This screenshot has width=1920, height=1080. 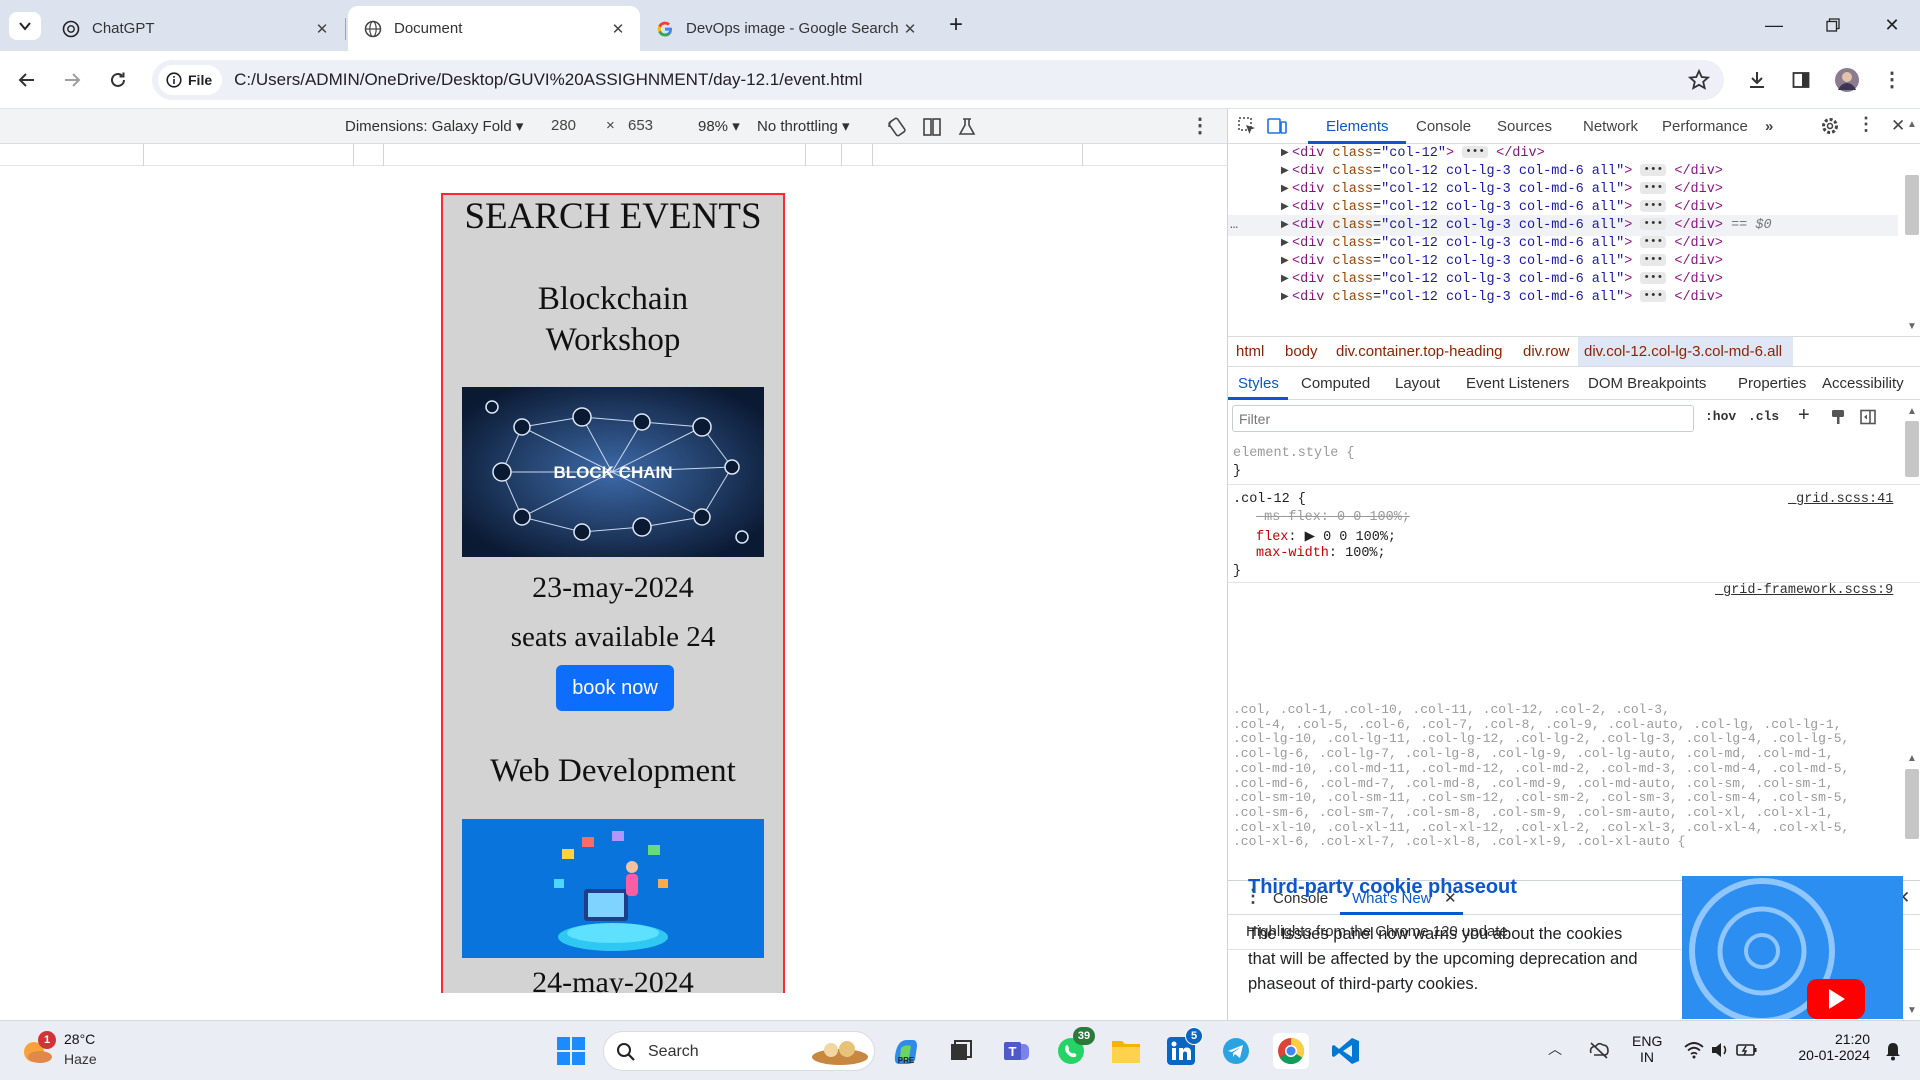 I want to click on new-tab-button: +, so click(x=956, y=24).